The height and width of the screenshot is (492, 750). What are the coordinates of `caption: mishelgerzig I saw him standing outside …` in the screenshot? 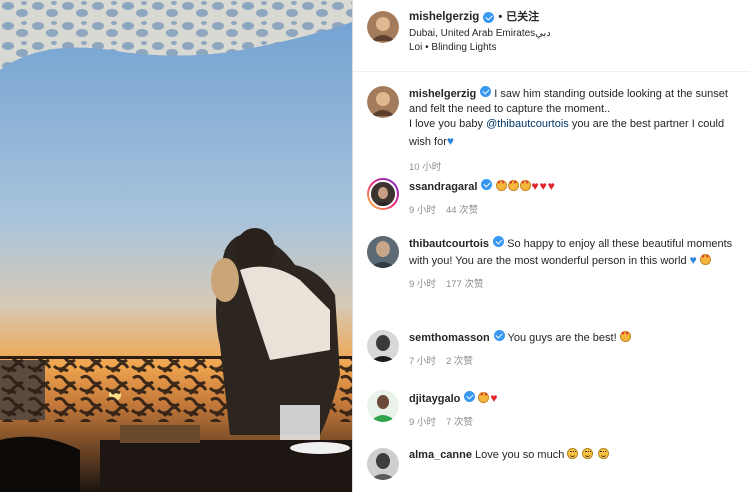 It's located at (552, 132).